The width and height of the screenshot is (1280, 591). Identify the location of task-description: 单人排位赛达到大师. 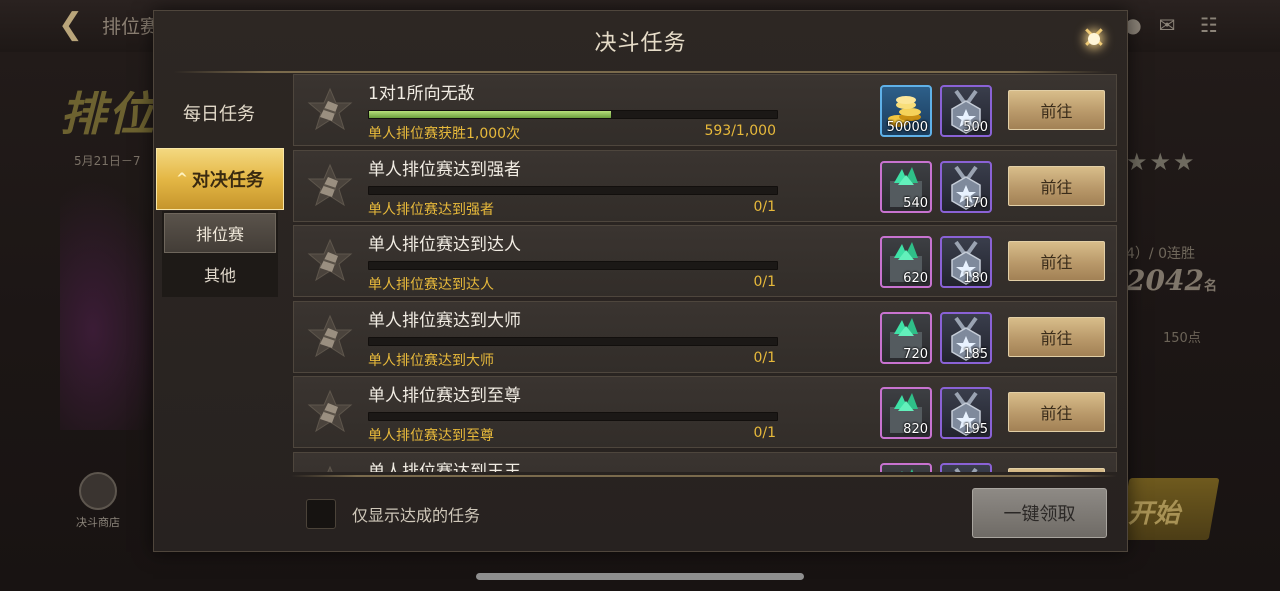
(431, 360).